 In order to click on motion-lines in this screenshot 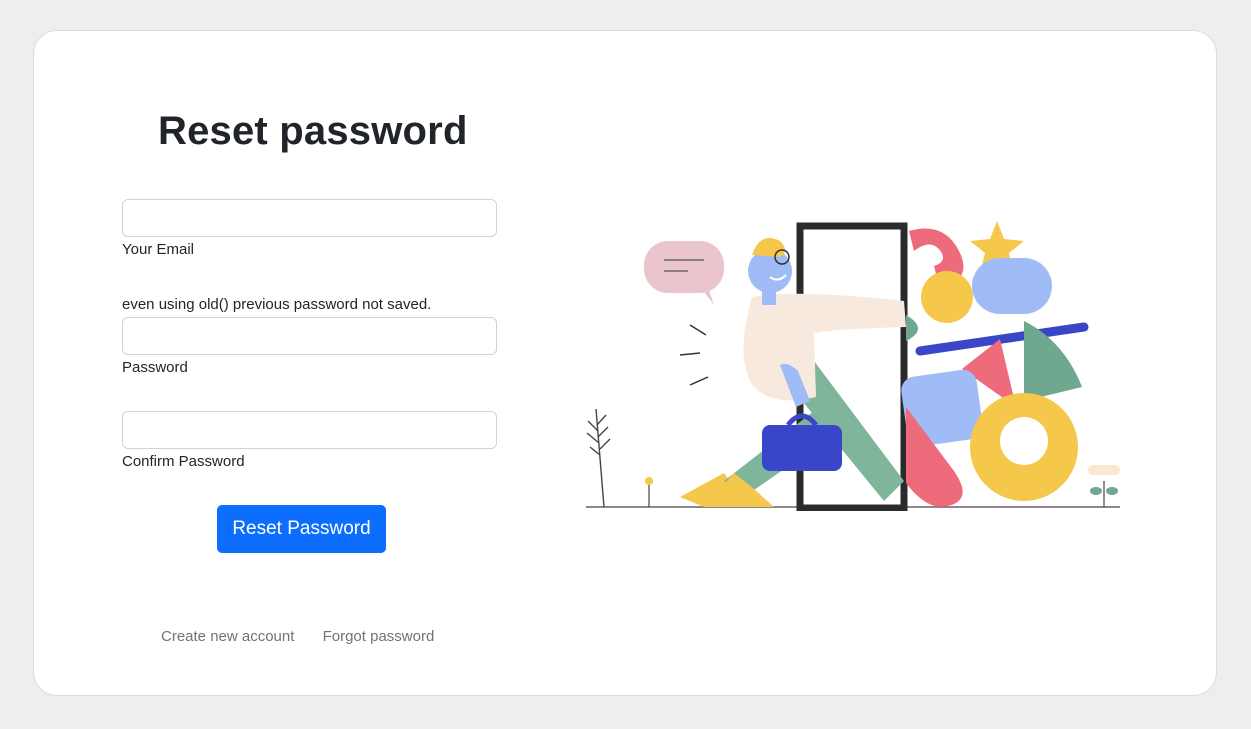, I will do `click(694, 355)`.